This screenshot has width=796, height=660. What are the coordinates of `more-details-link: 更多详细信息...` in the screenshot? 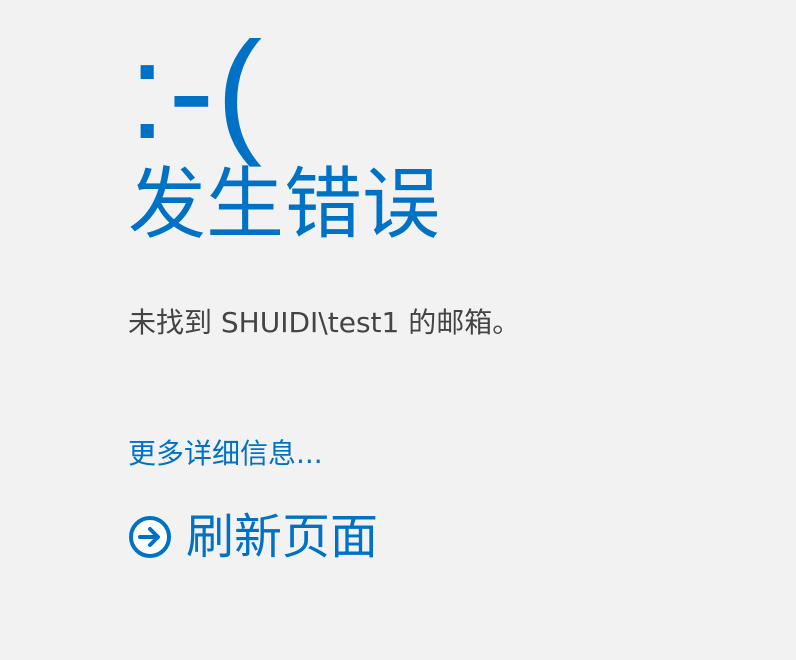 It's located at (225, 454).